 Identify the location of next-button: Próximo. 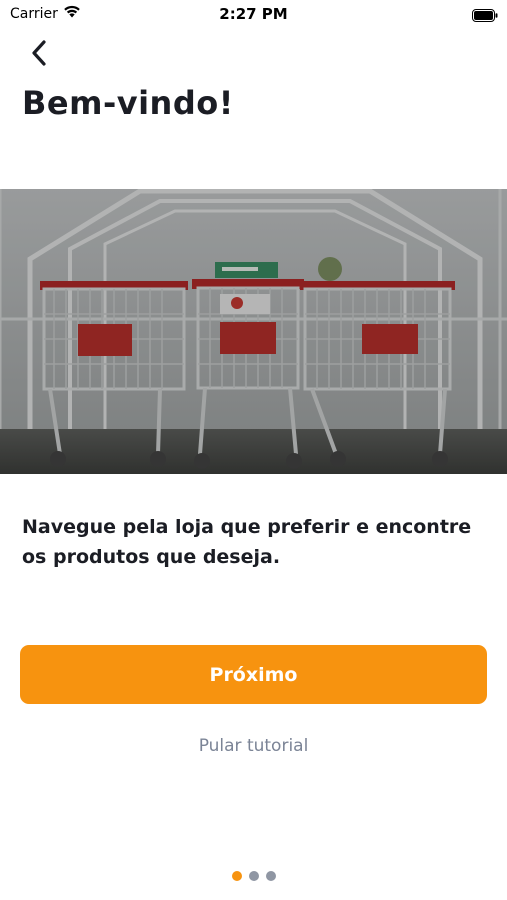
(253, 674).